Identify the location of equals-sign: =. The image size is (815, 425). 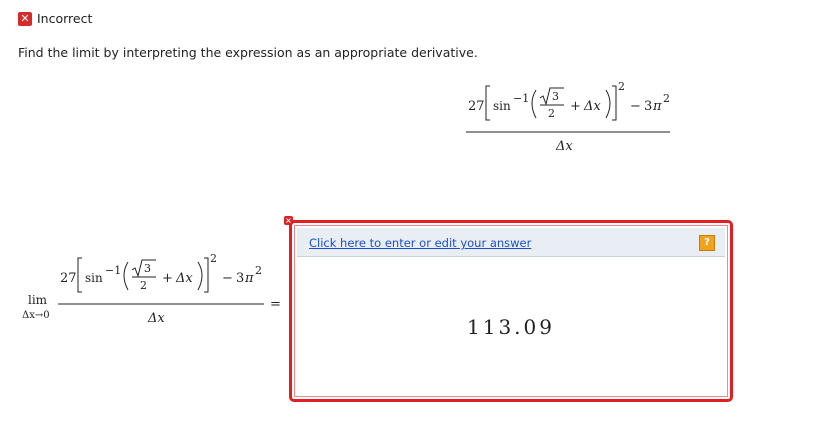
(275, 304).